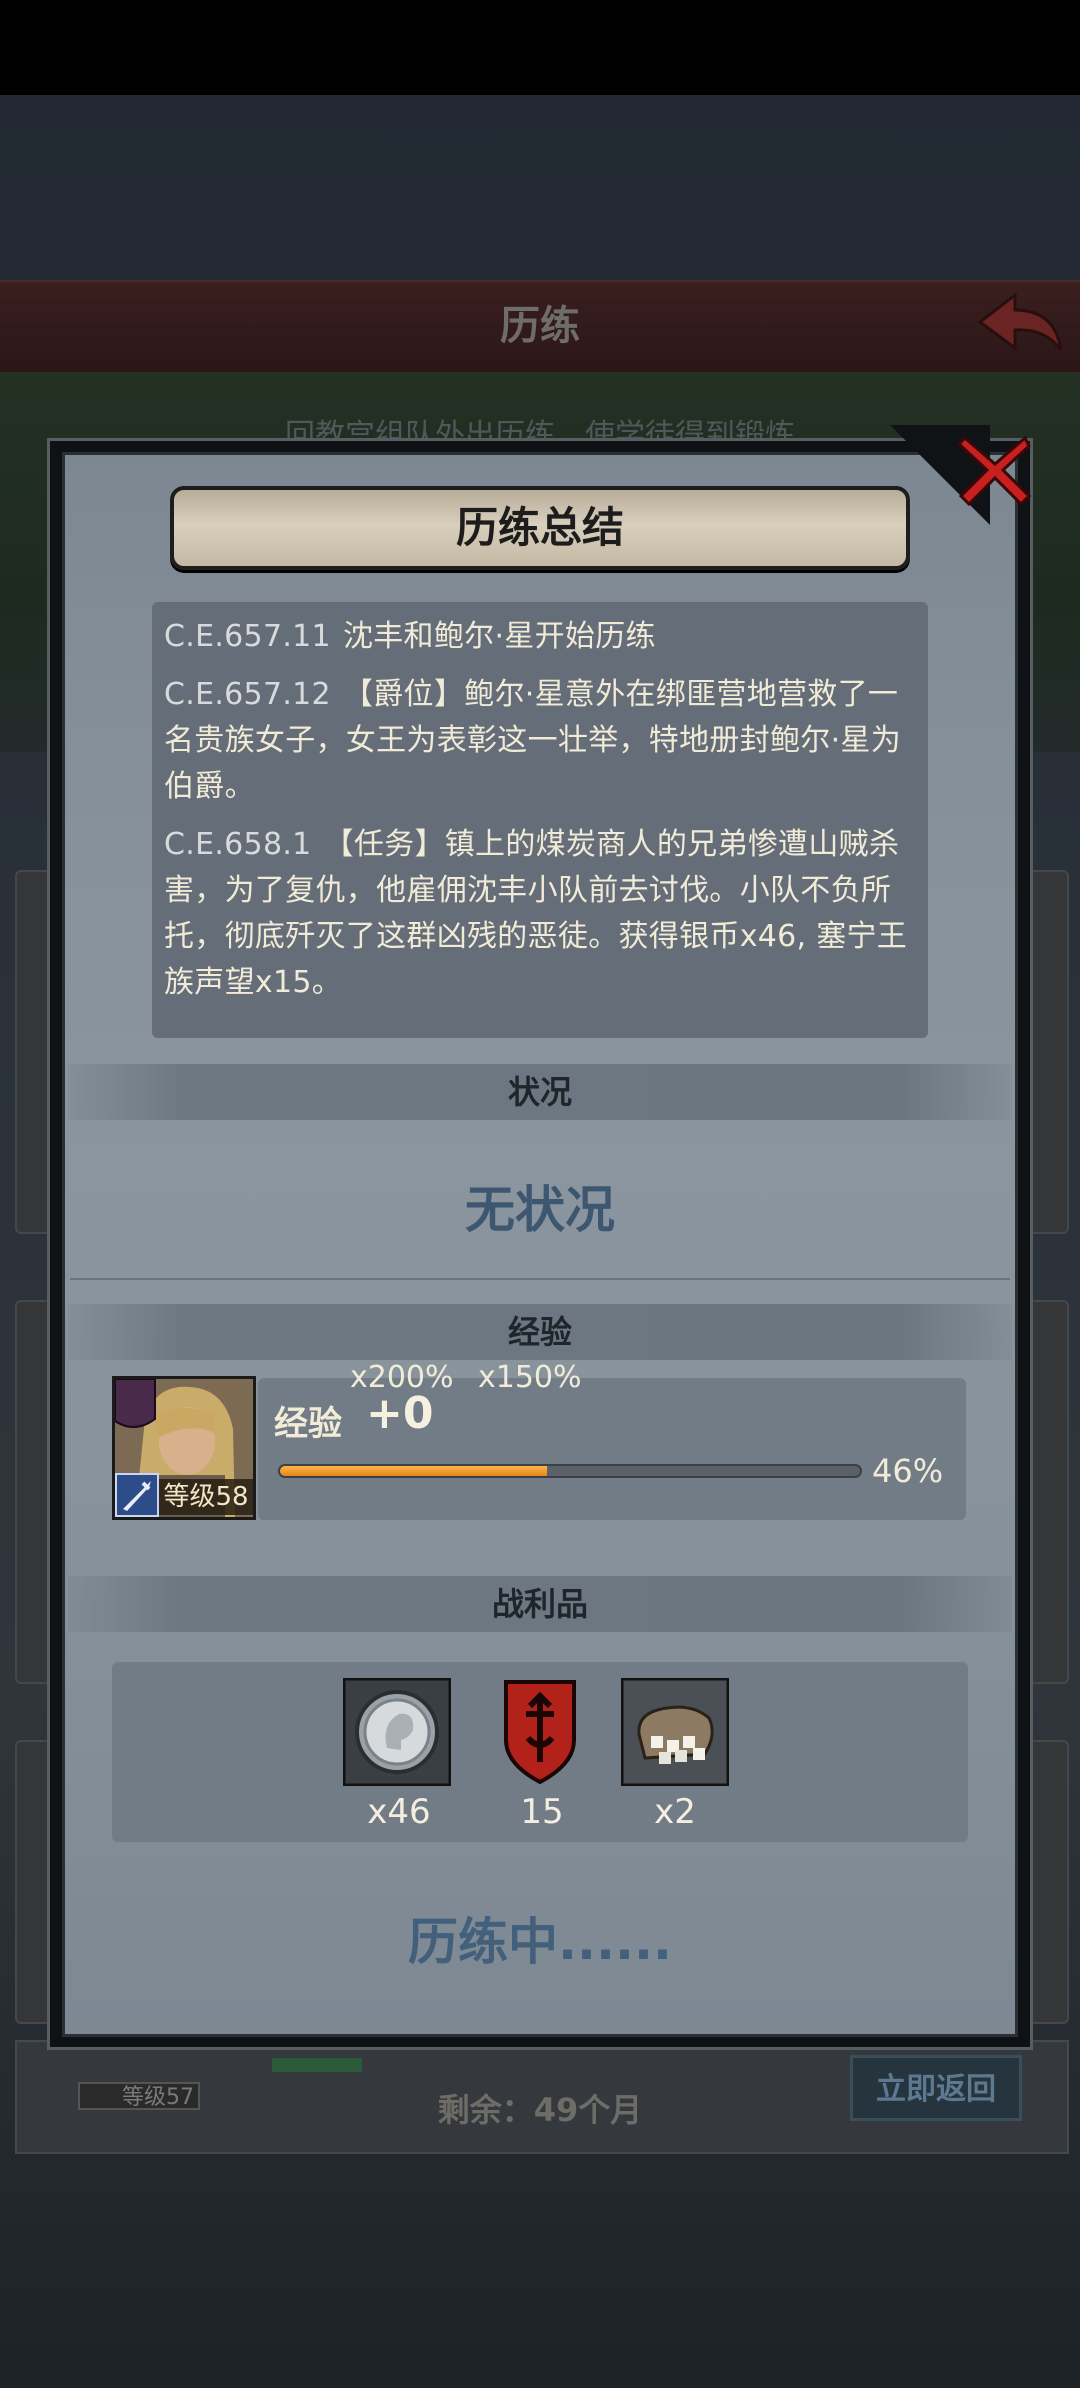 This screenshot has width=1080, height=2388. What do you see at coordinates (413, 1471) in the screenshot?
I see `exp-progress-fill` at bounding box center [413, 1471].